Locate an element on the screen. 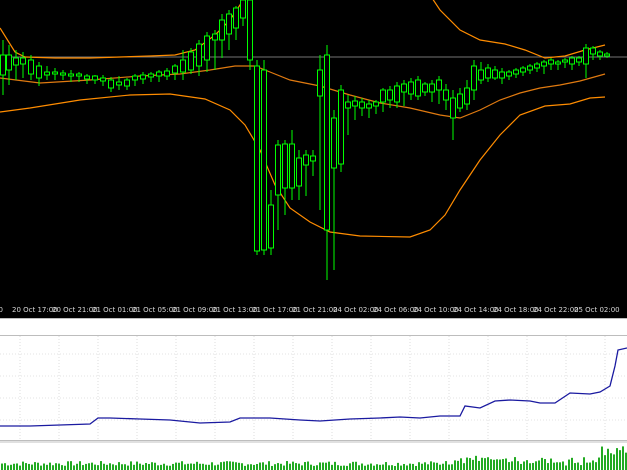 The height and width of the screenshot is (470, 627). volume-indicator-panel is located at coordinates (313, 456).